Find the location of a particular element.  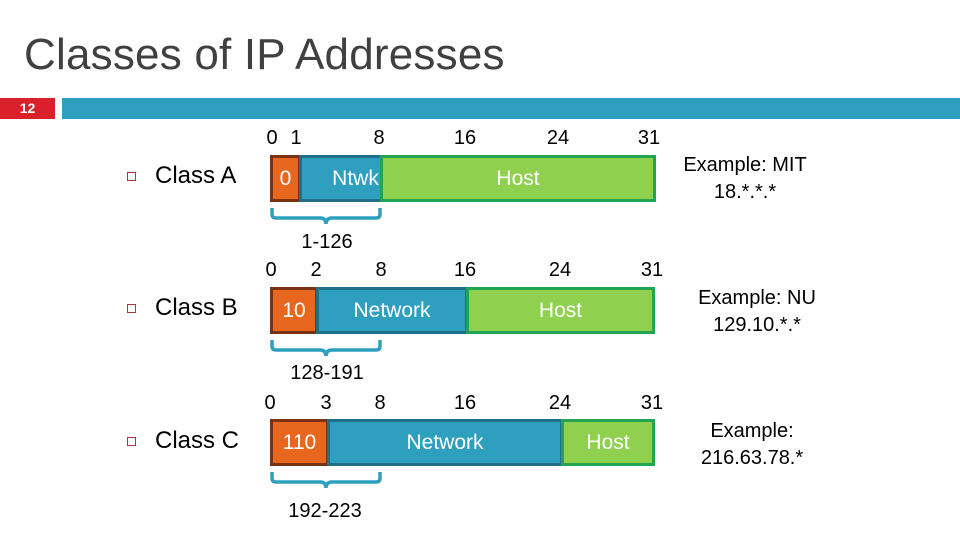

example-line-2: 216.63.78.* is located at coordinates (752, 458).